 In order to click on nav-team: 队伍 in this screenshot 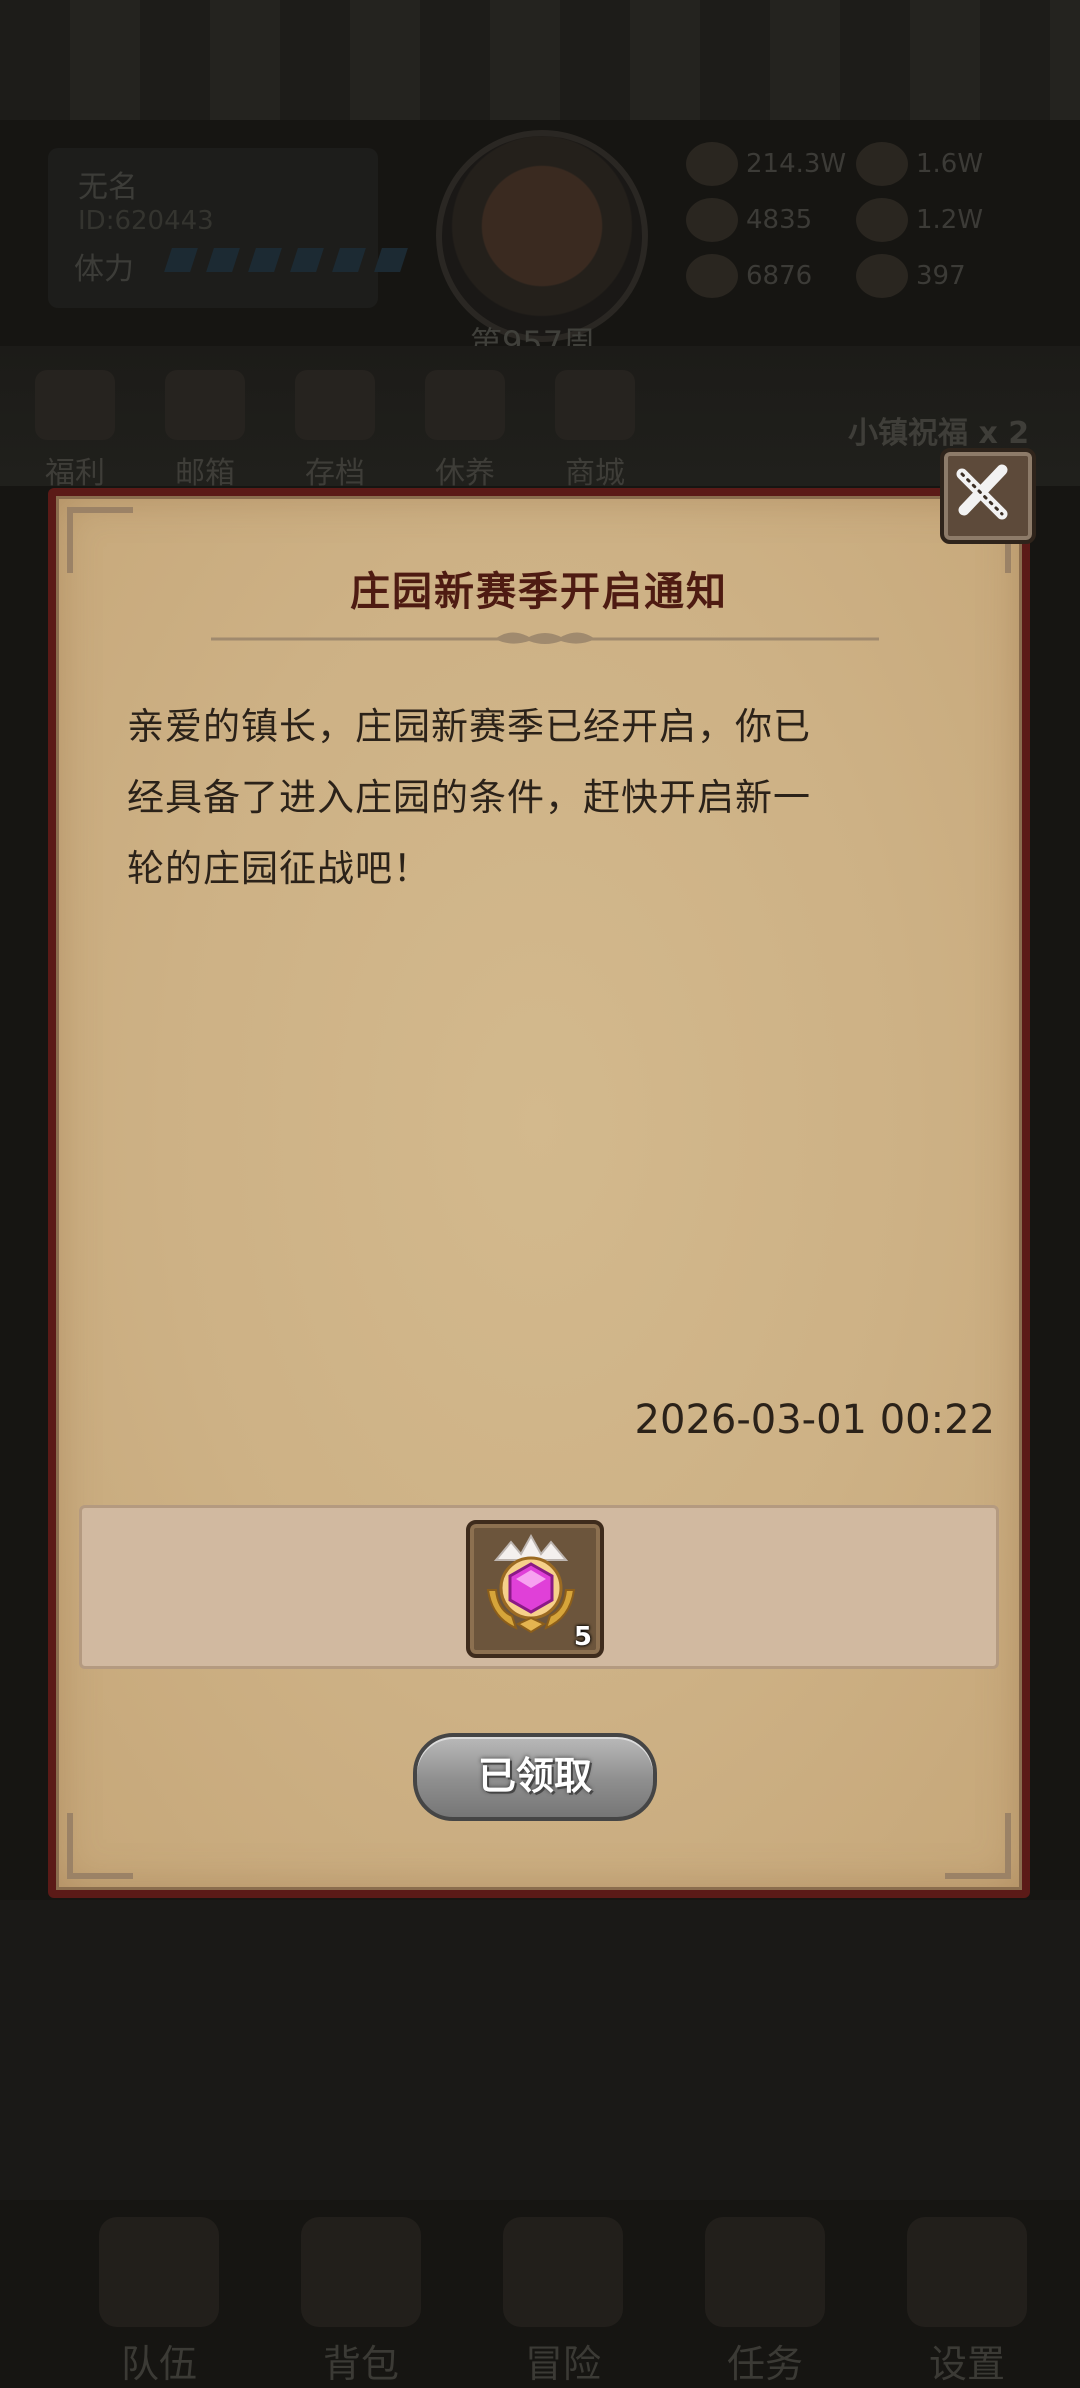, I will do `click(159, 2292)`.